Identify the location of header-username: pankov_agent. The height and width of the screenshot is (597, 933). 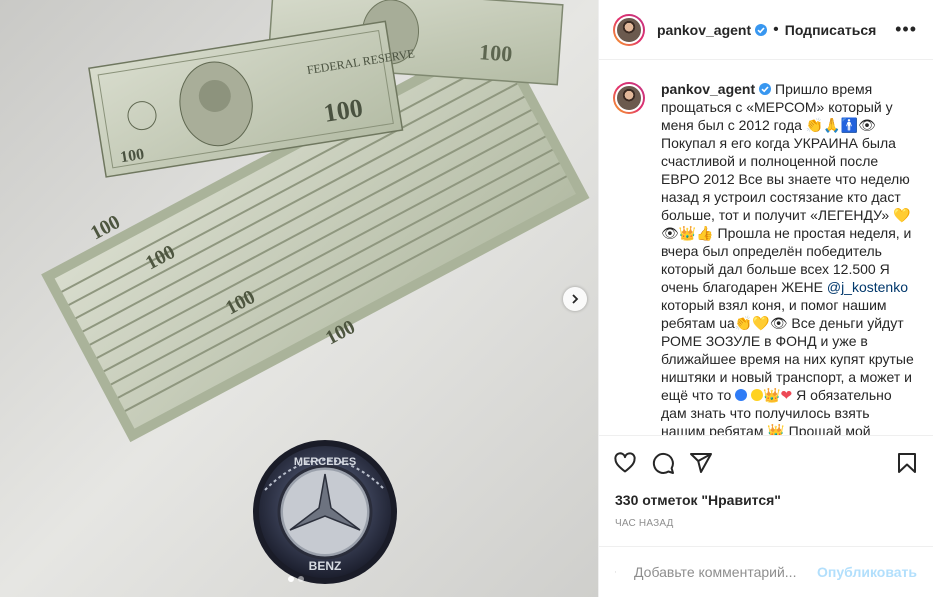
(704, 30).